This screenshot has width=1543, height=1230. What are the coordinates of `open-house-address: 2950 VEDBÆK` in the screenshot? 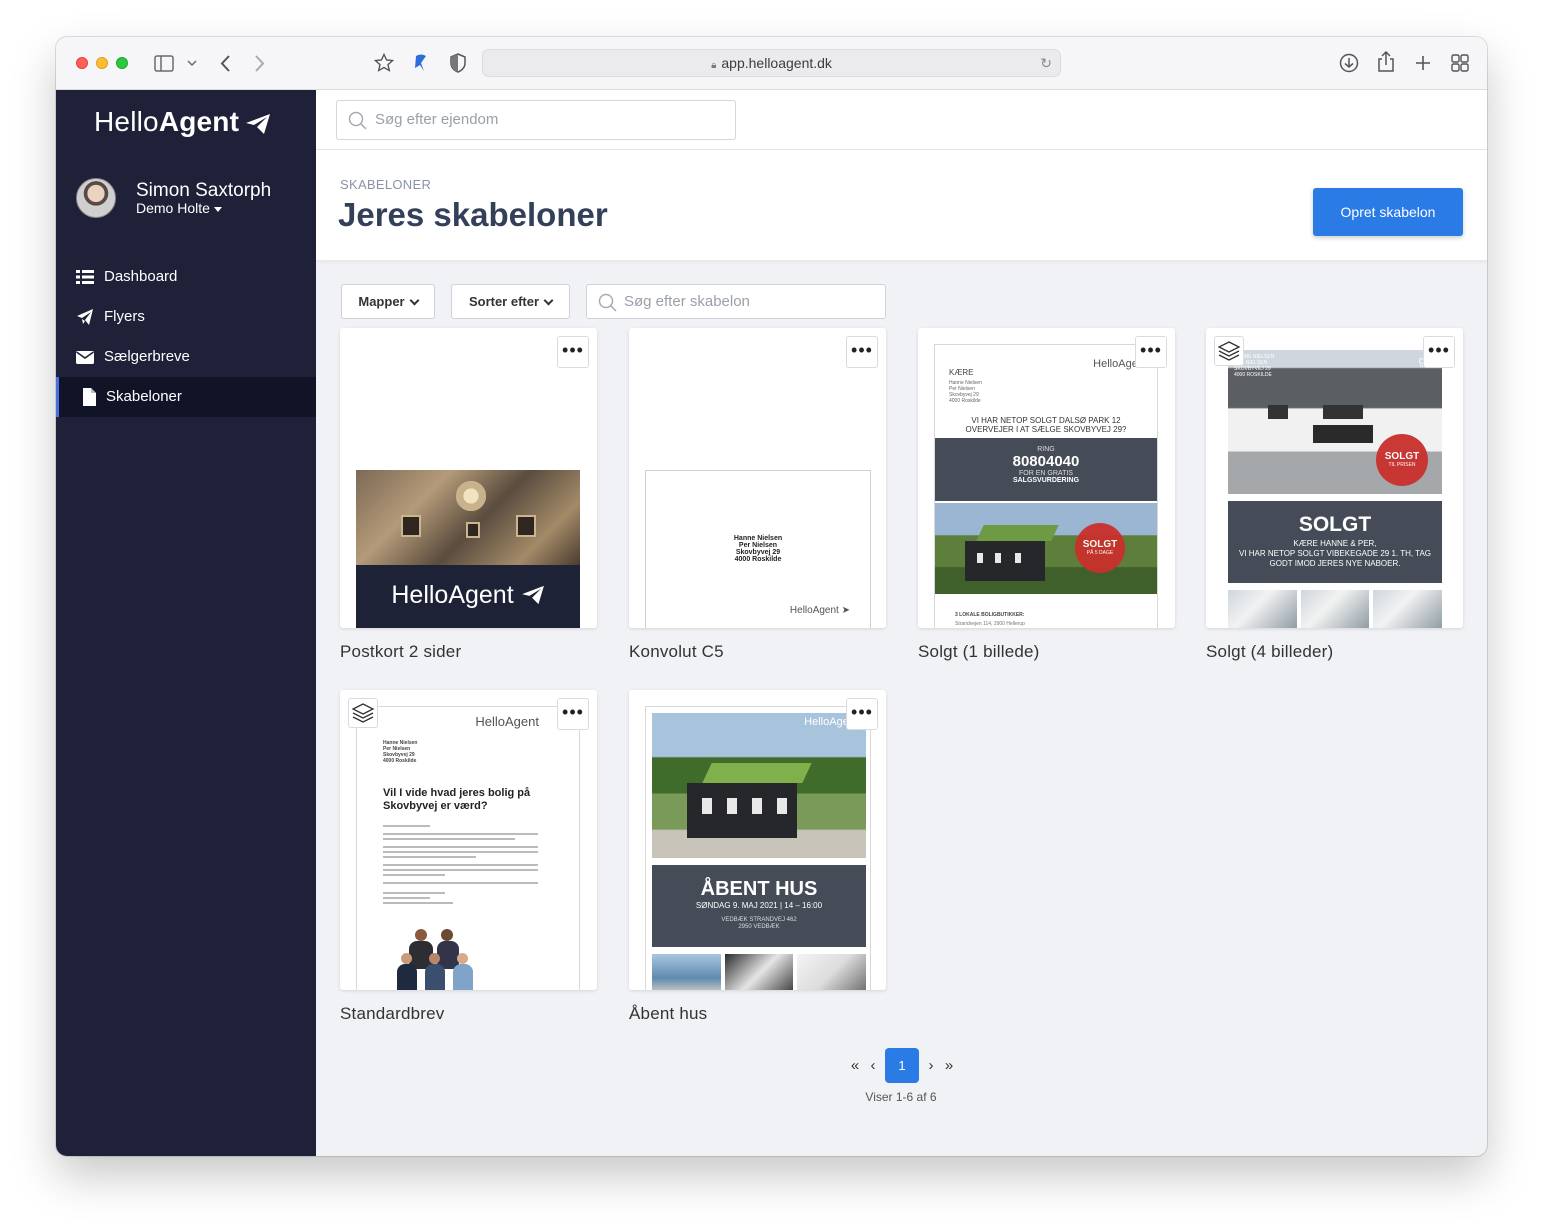 It's located at (759, 927).